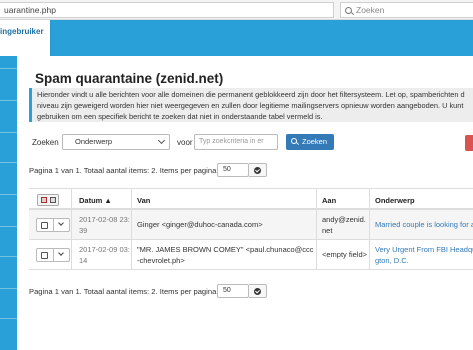 This screenshot has height=350, width=473. I want to click on user-menu: ingebruiker, so click(25, 40).